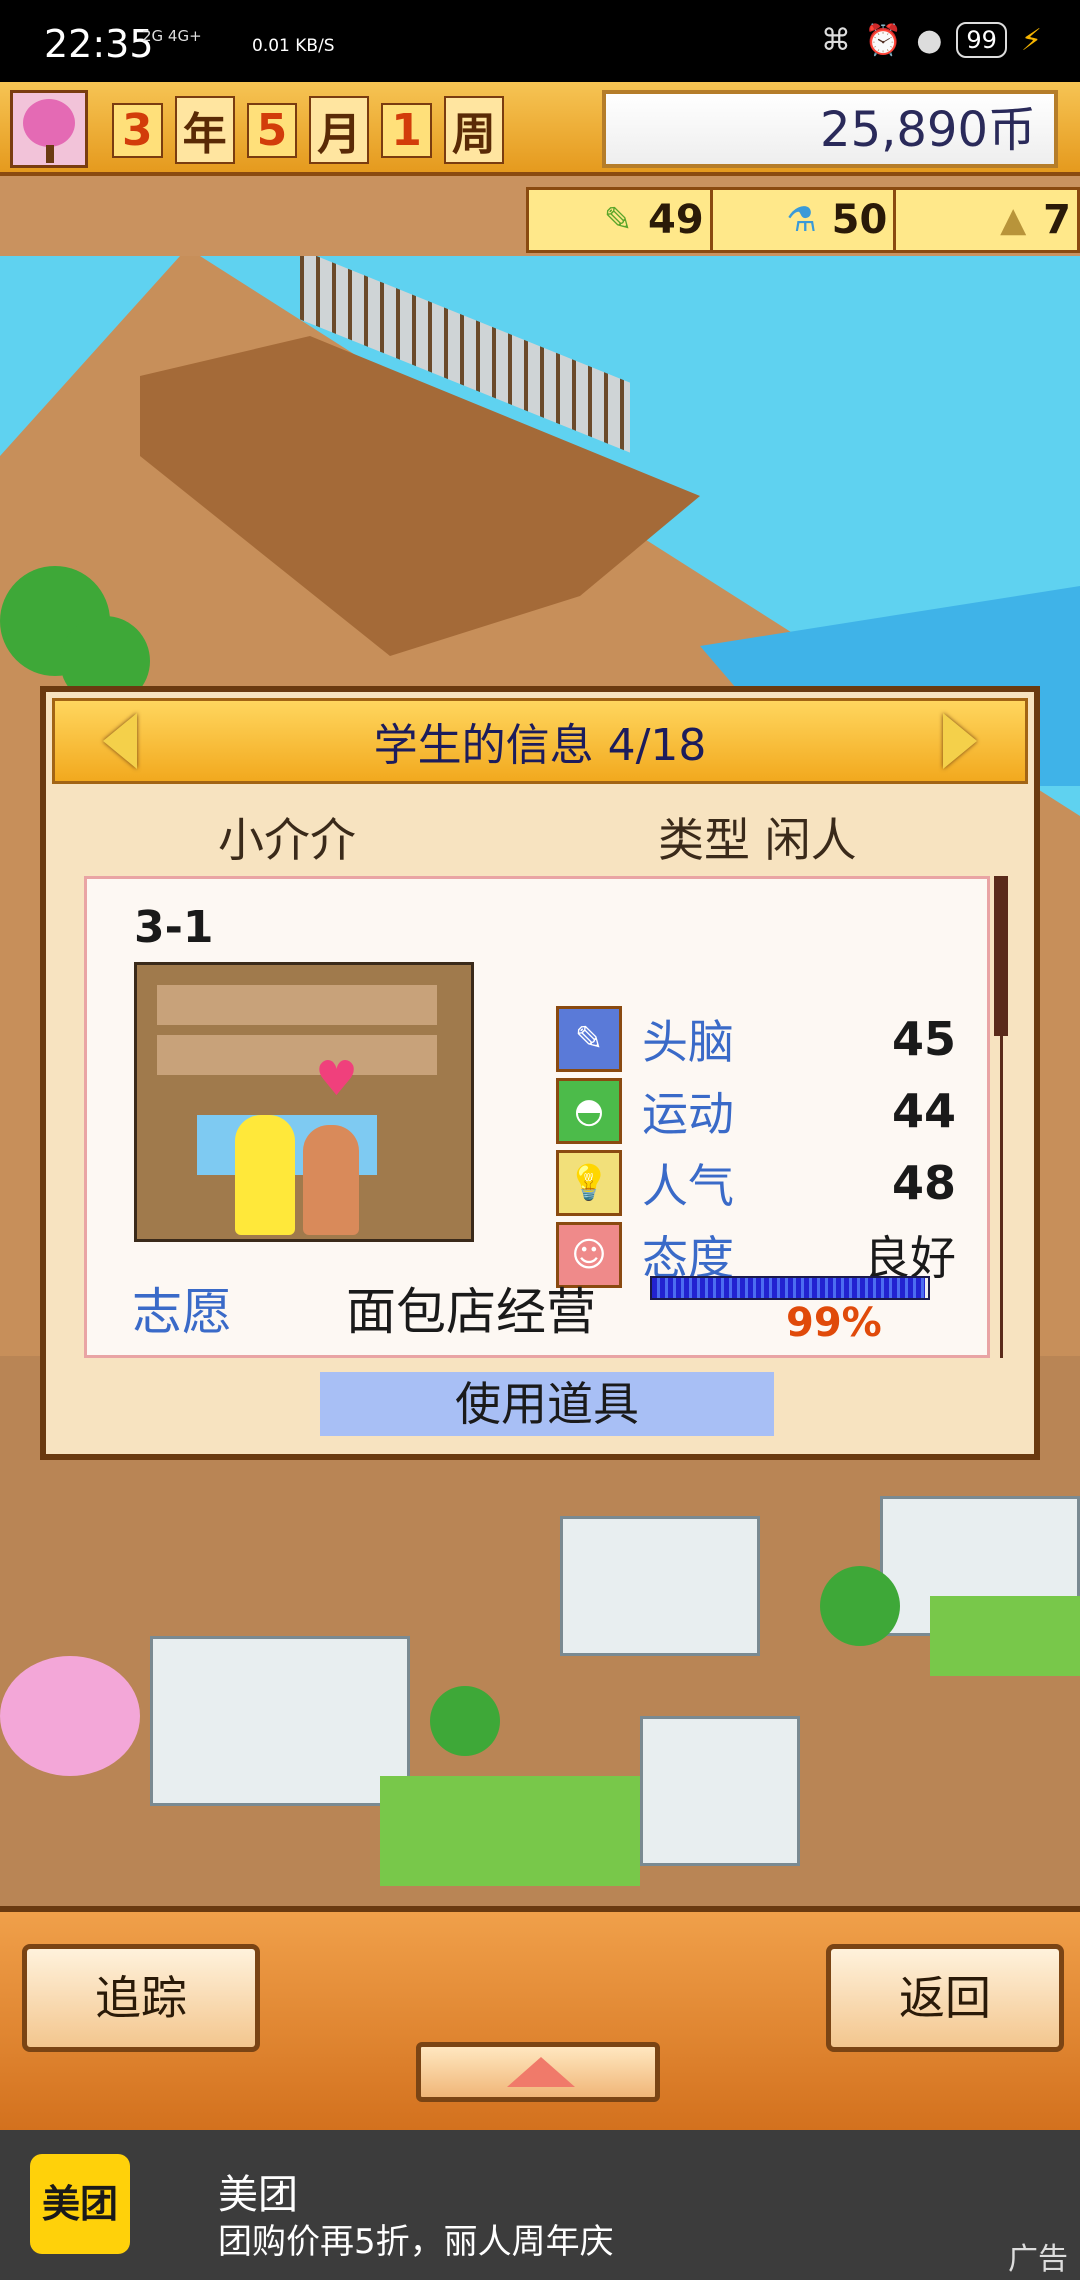  I want to click on heart-icon: ♥, so click(337, 1079).